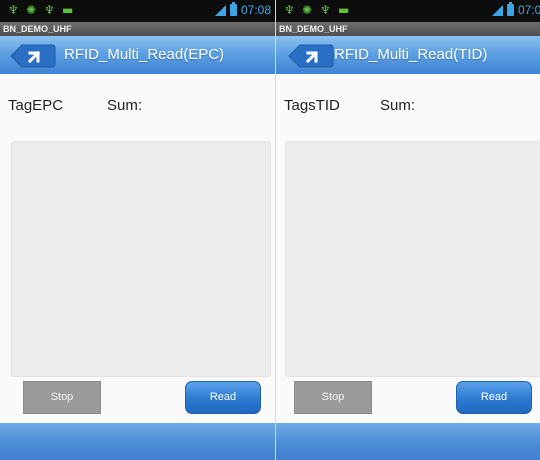  I want to click on screen-title: RFID_Multi_Read(EPC), so click(144, 54).